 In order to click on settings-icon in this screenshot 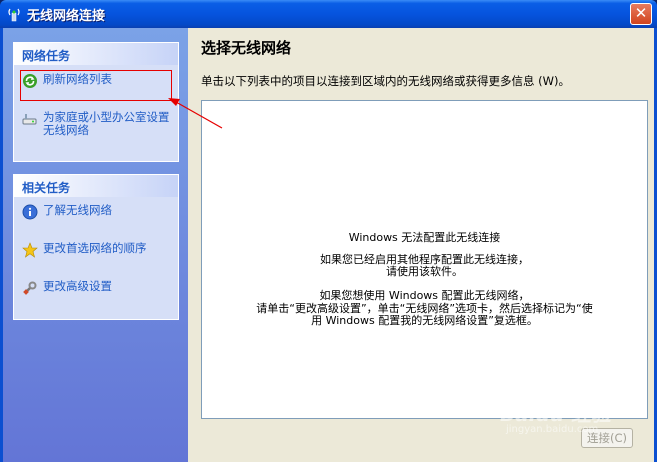, I will do `click(30, 288)`.